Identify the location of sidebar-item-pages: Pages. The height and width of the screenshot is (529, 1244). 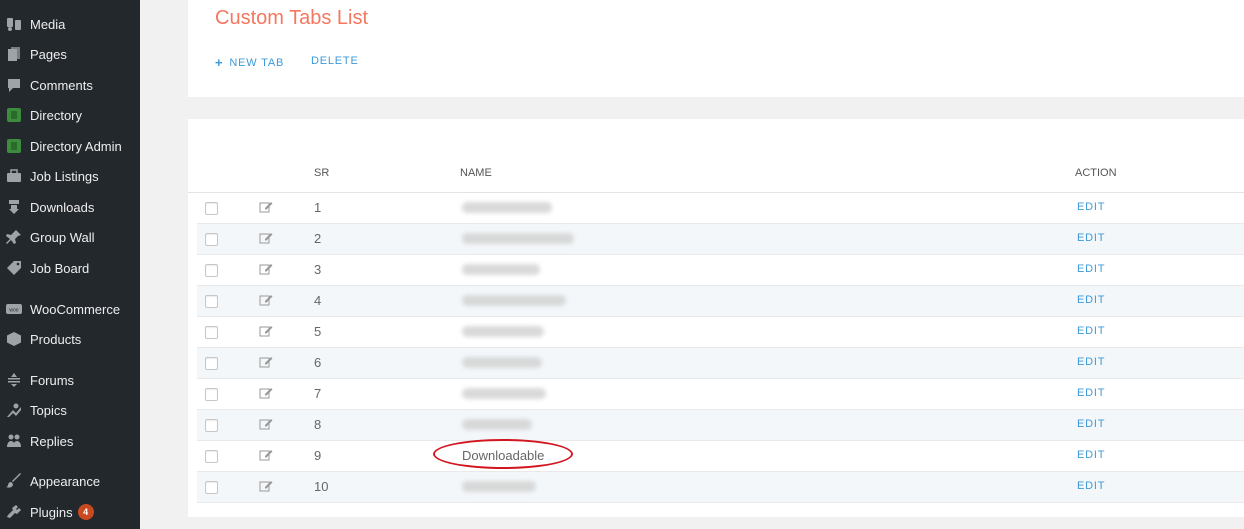
(70, 54).